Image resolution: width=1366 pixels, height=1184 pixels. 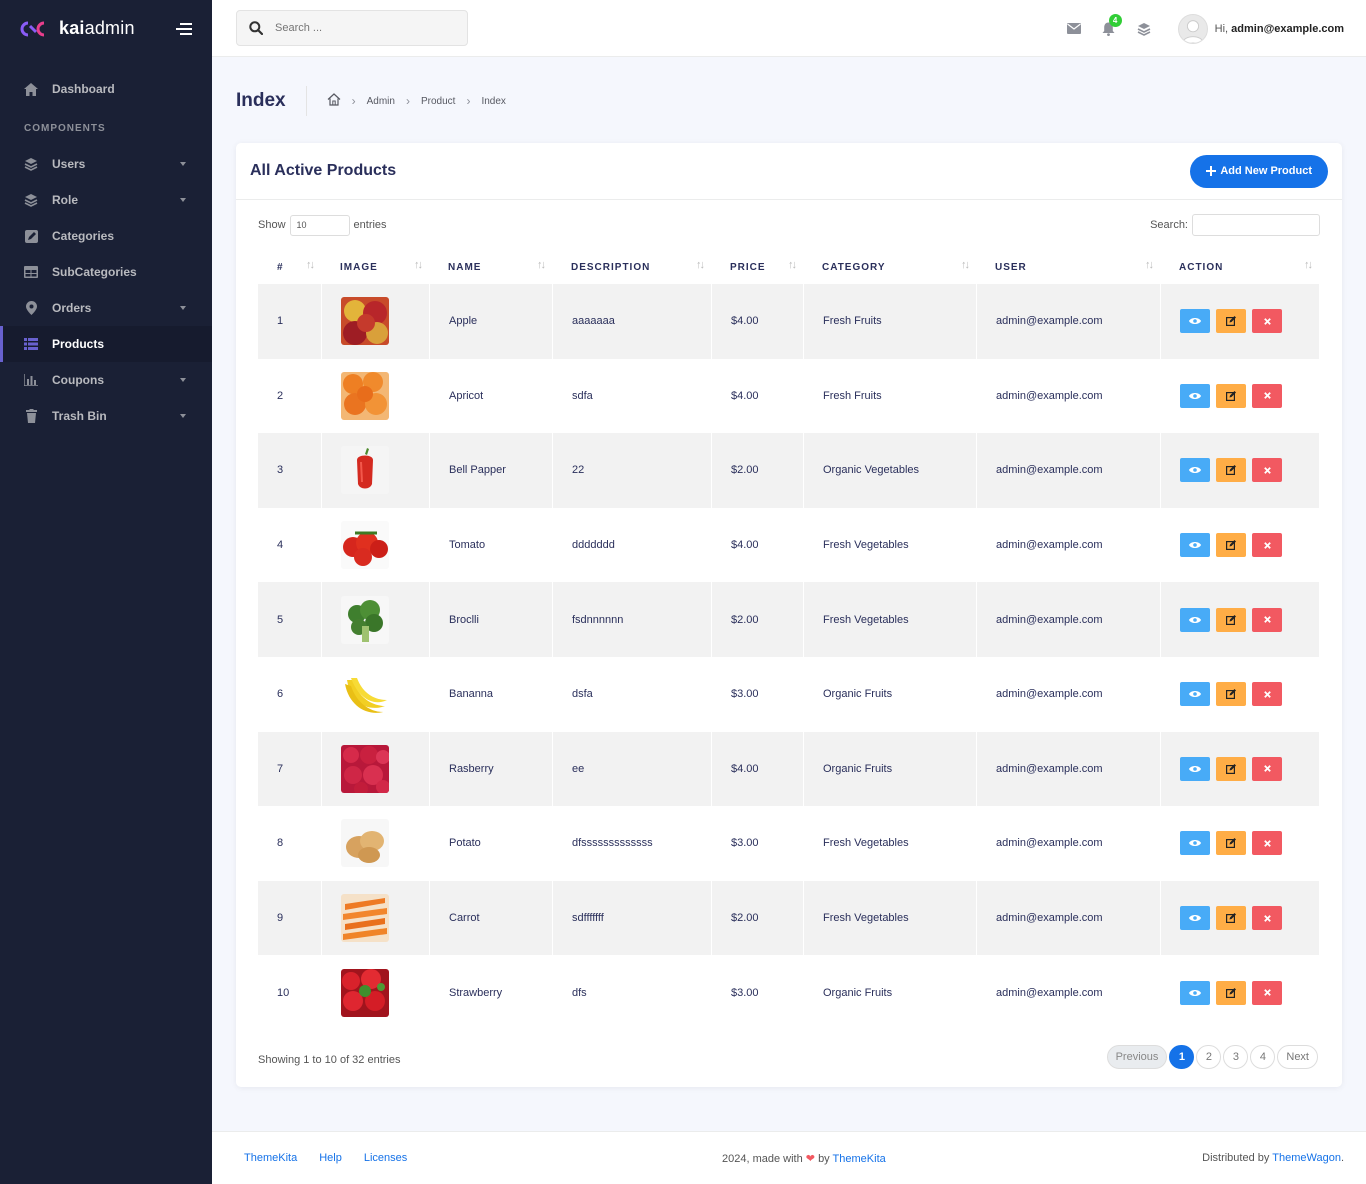 I want to click on cell-description: 22, so click(x=631, y=470).